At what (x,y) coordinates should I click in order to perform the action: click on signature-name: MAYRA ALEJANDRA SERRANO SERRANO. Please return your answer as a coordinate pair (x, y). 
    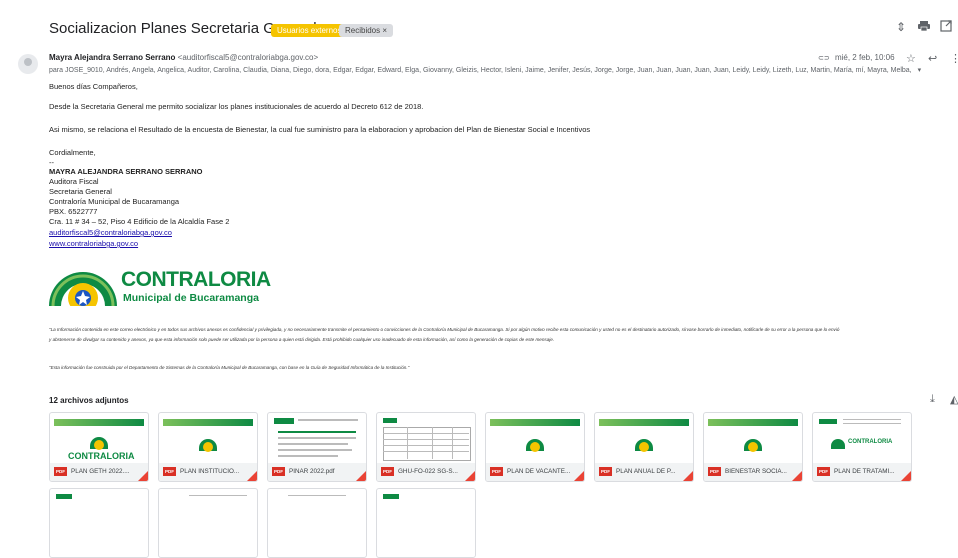
    Looking at the image, I should click on (126, 171).